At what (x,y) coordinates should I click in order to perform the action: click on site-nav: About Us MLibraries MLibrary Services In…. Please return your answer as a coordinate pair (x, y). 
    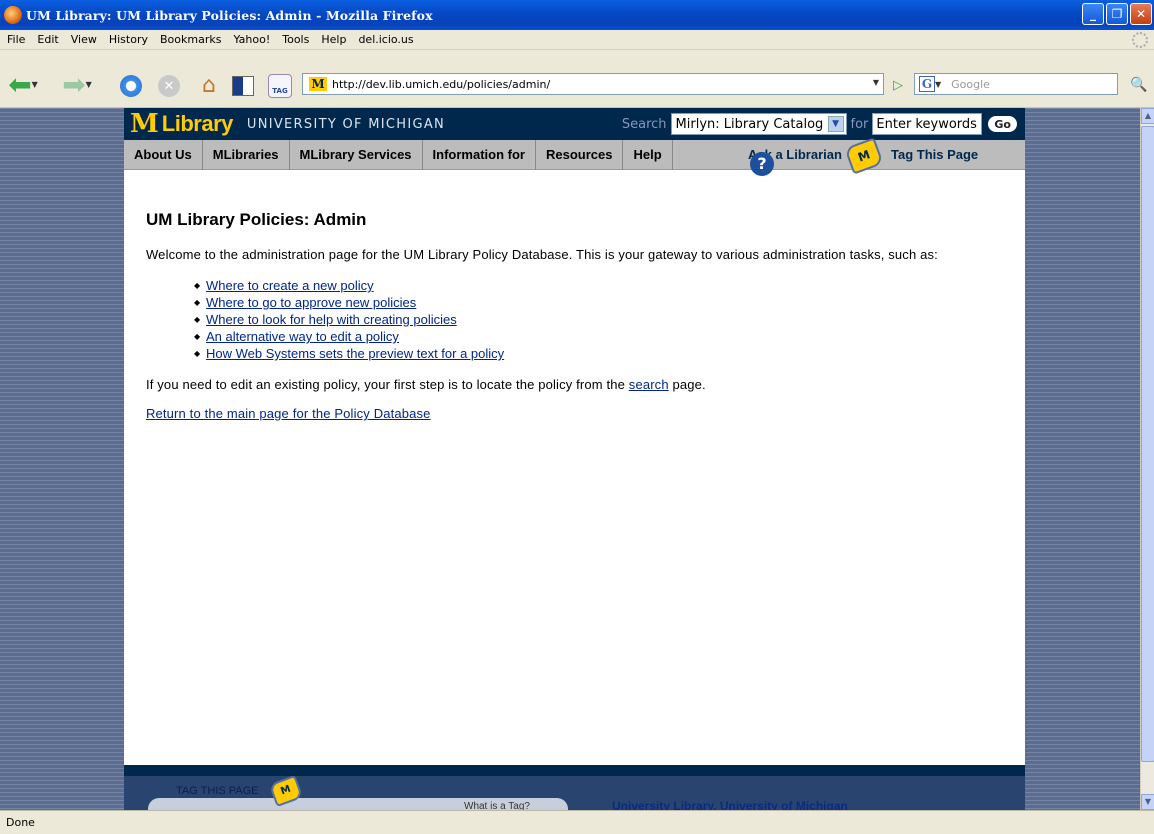
    Looking at the image, I should click on (574, 156).